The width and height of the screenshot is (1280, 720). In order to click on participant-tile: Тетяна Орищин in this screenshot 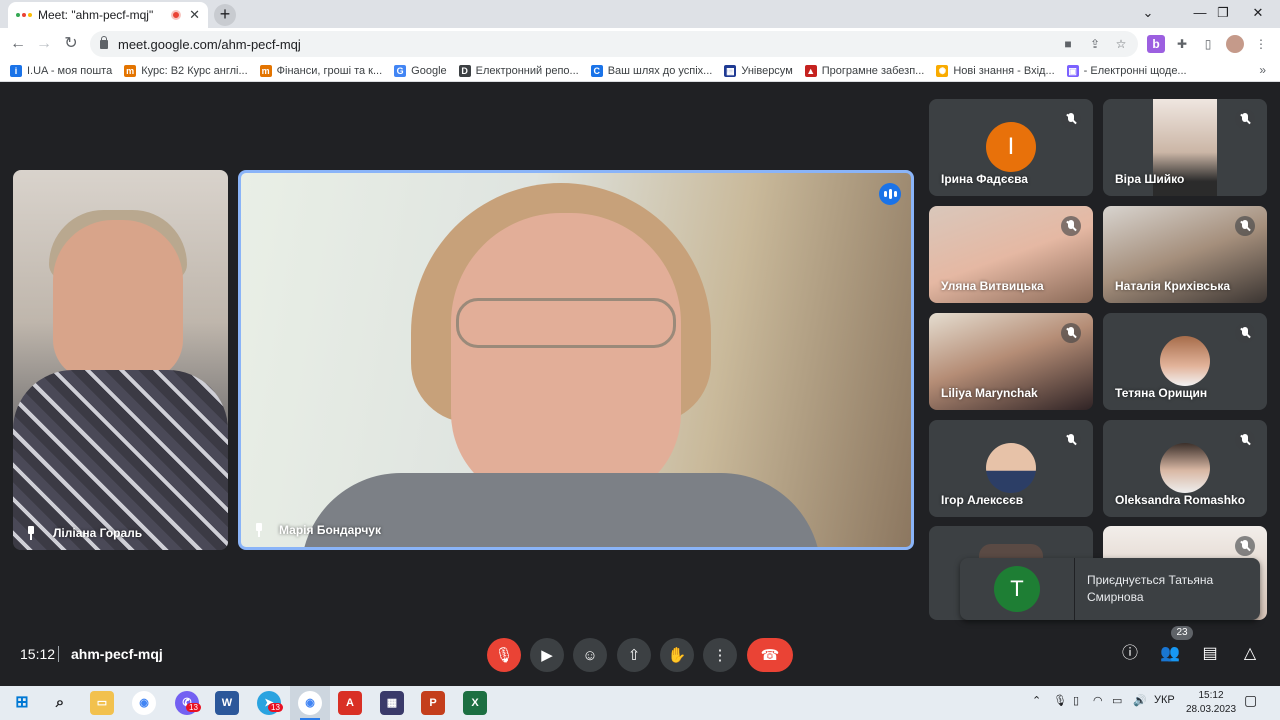, I will do `click(1185, 361)`.